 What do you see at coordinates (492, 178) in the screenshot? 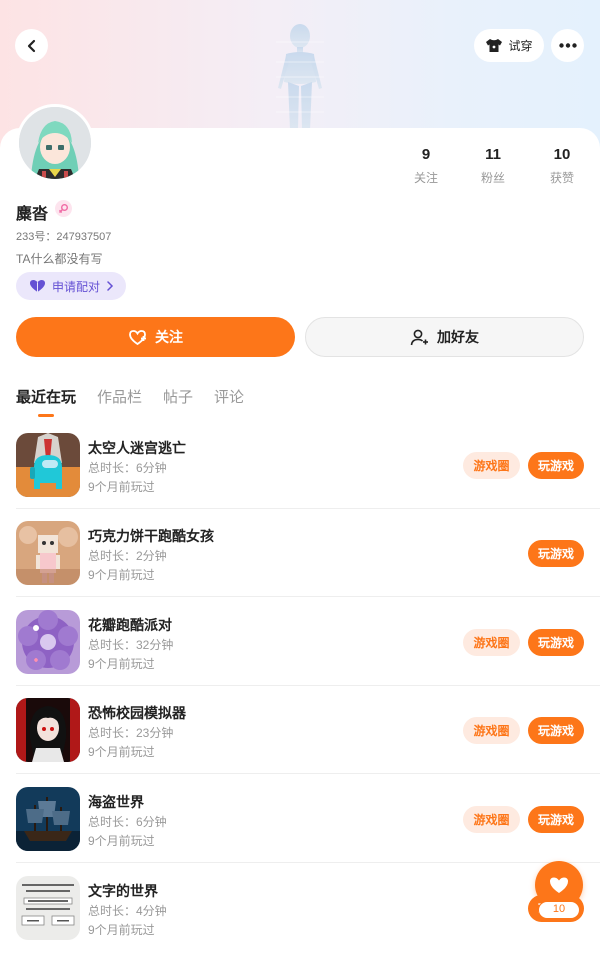
I see `stat-label: 粉丝` at bounding box center [492, 178].